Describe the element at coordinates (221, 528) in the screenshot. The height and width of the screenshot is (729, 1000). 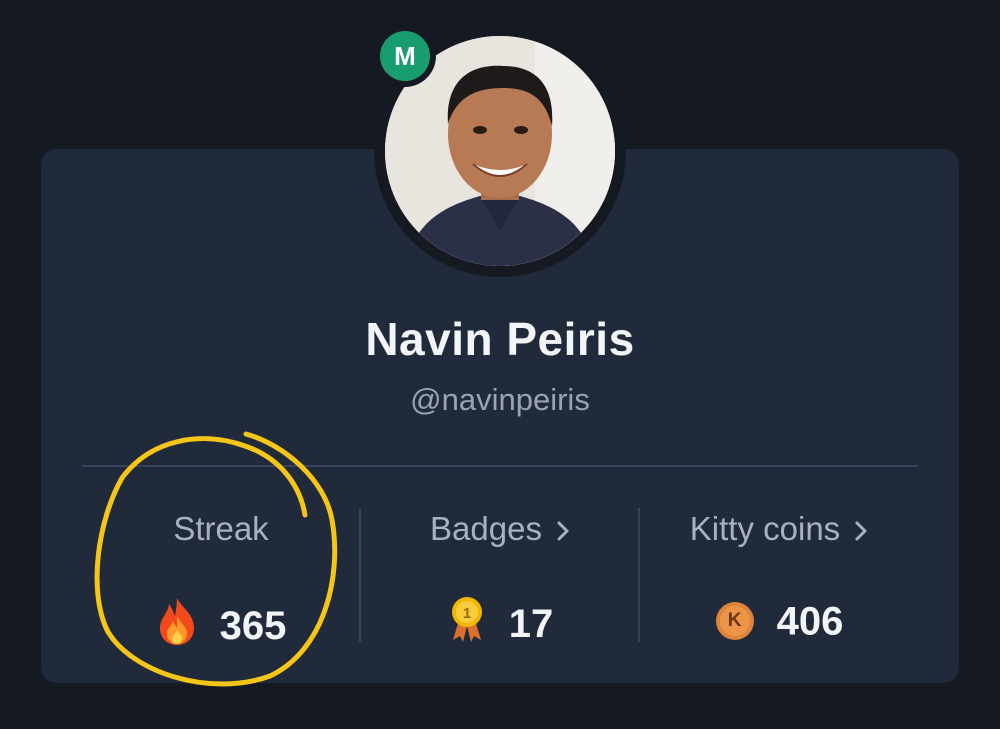
I see `streak-label: Streak` at that location.